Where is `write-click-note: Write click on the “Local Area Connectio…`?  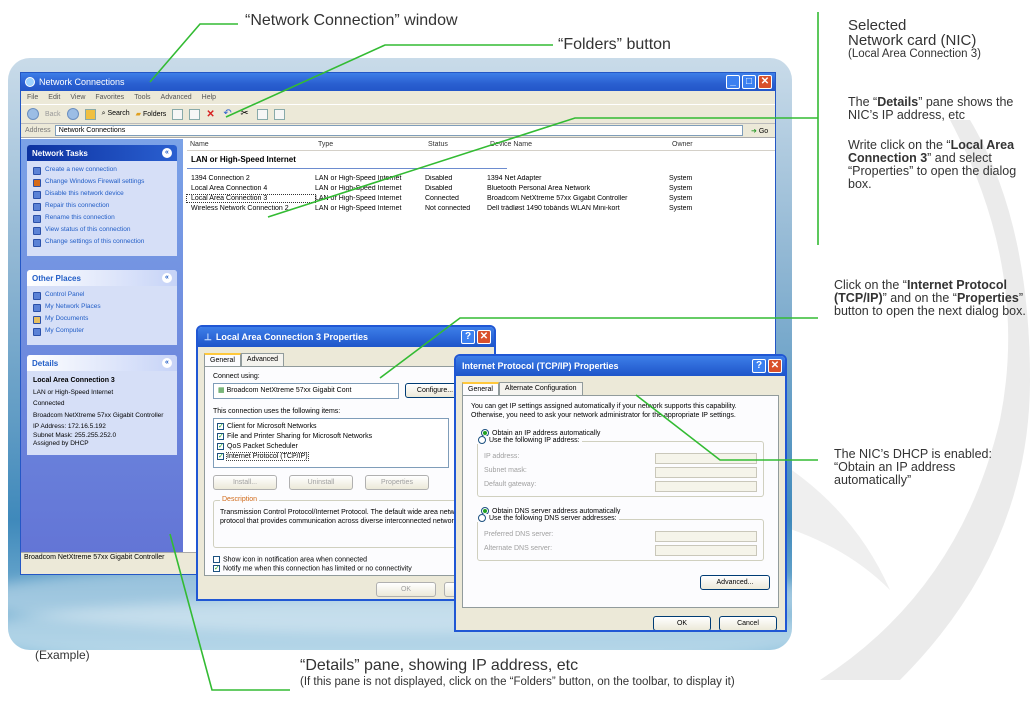 write-click-note: Write click on the “Local Area Connectio… is located at coordinates (942, 165).